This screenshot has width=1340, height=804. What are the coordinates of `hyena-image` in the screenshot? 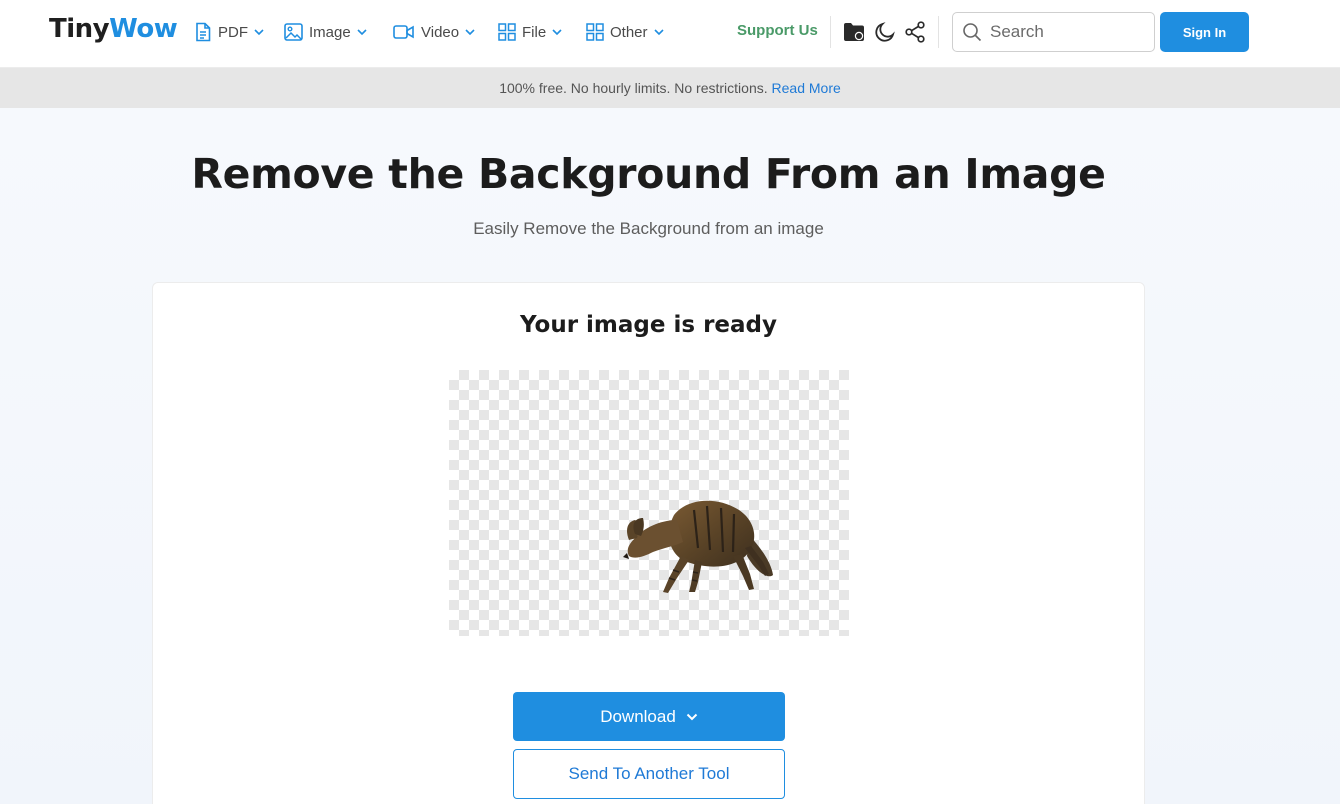 It's located at (698, 546).